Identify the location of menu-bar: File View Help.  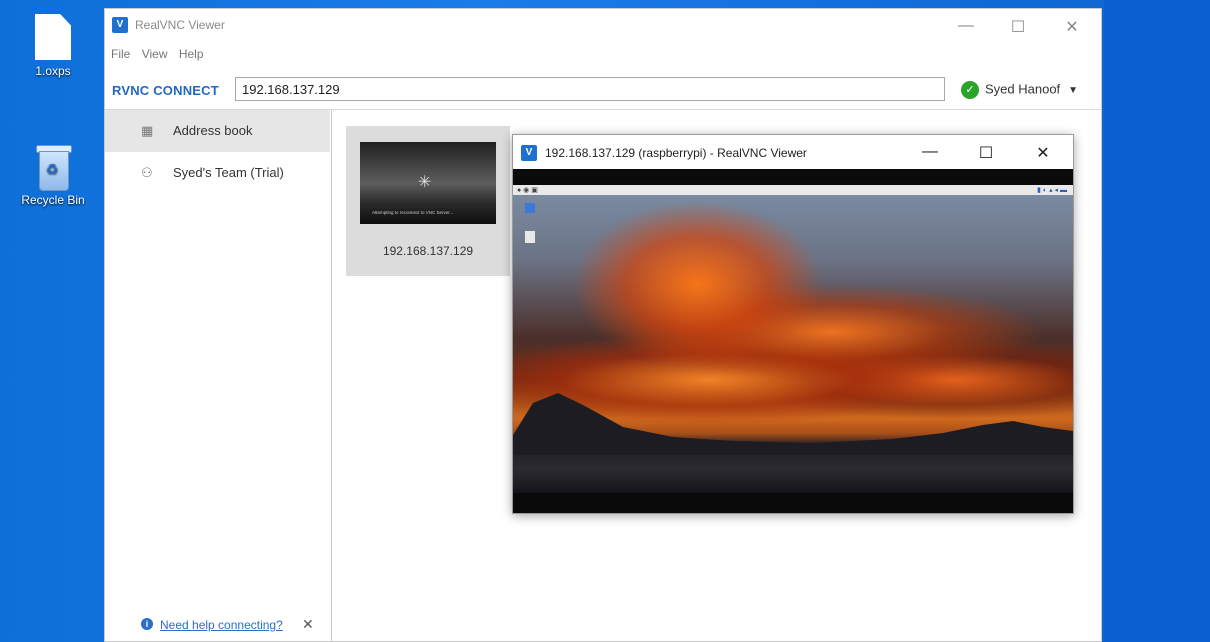
(161, 56).